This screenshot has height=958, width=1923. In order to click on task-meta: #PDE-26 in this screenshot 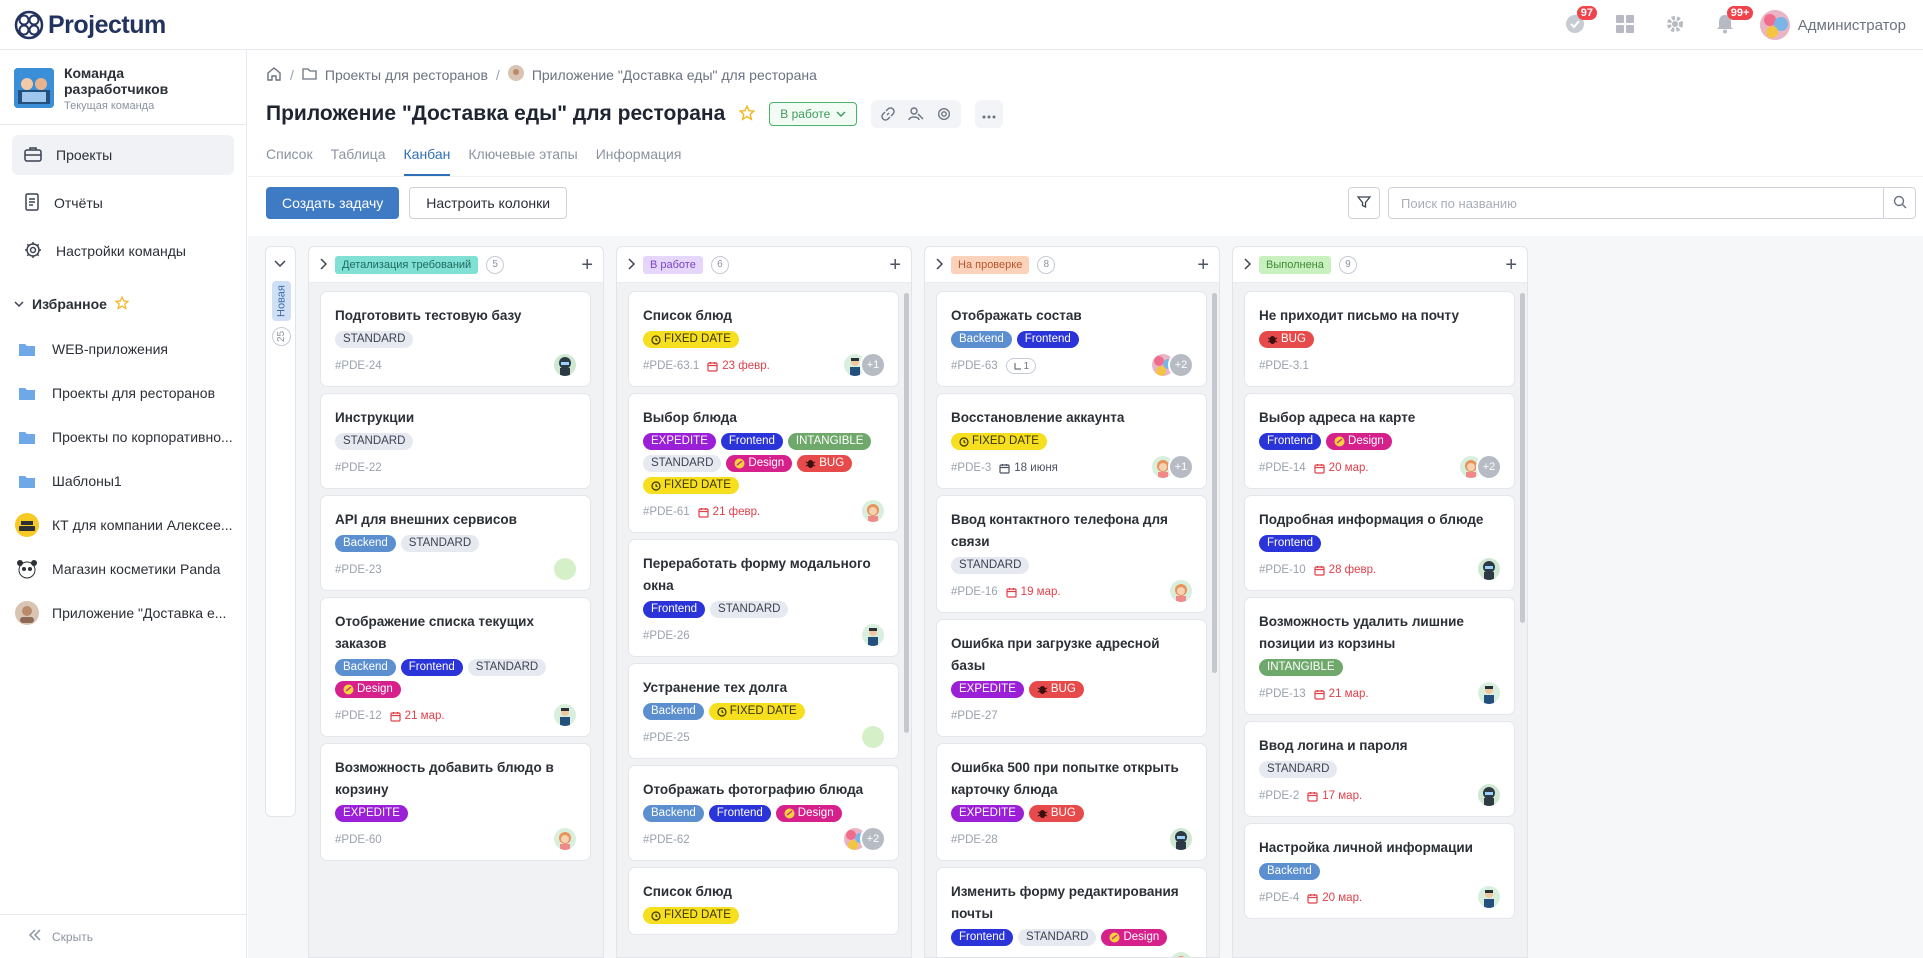, I will do `click(763, 636)`.